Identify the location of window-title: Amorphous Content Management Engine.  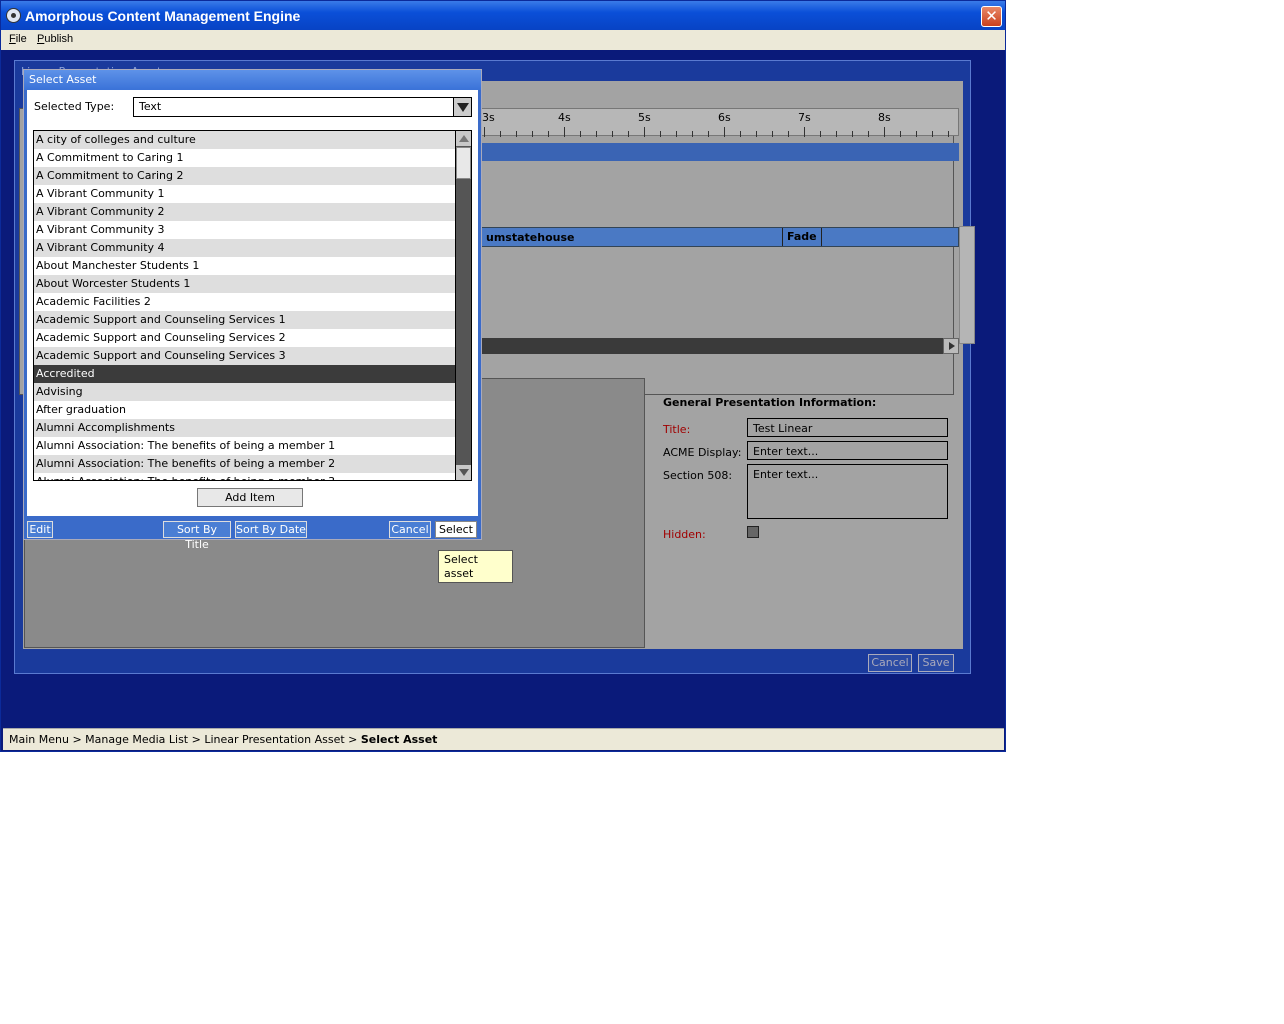
(163, 16).